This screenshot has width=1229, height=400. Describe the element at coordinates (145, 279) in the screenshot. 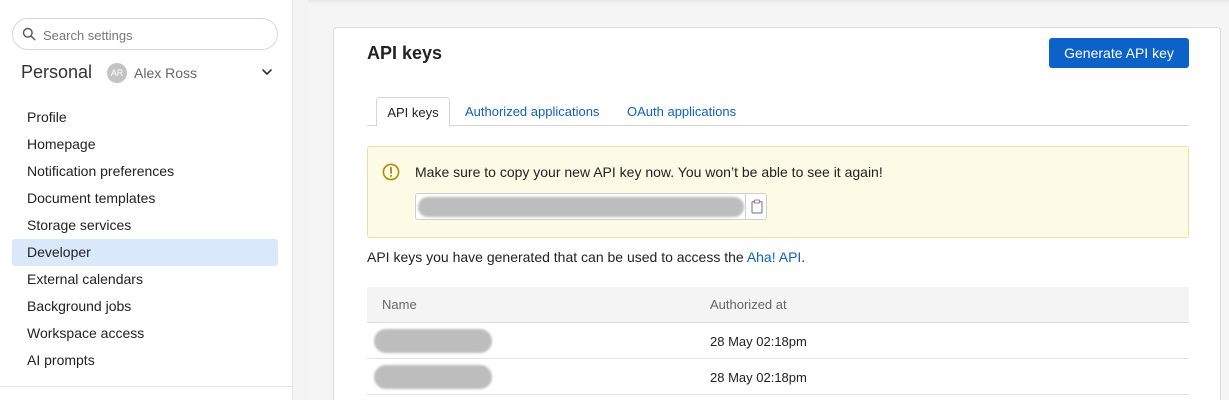

I see `sidebar-item-external-calendars: External calendars` at that location.